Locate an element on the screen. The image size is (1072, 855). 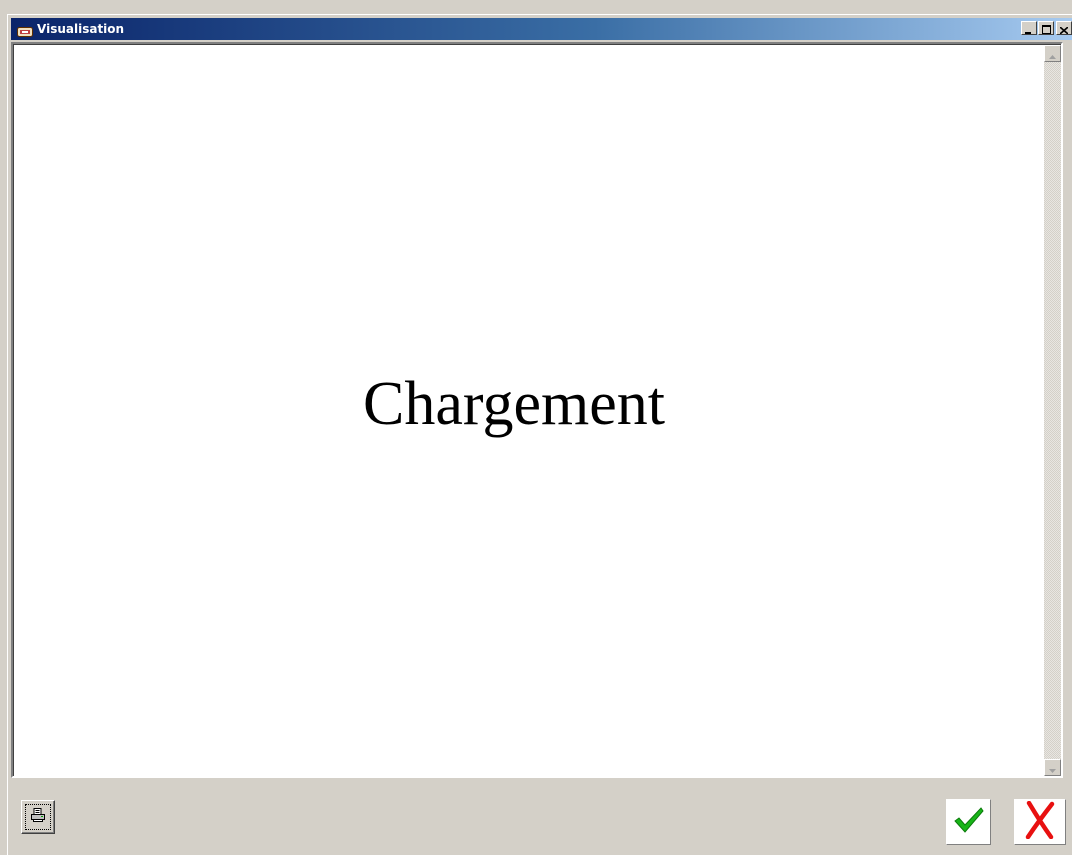
title-bar: Visualisation is located at coordinates (541, 29).